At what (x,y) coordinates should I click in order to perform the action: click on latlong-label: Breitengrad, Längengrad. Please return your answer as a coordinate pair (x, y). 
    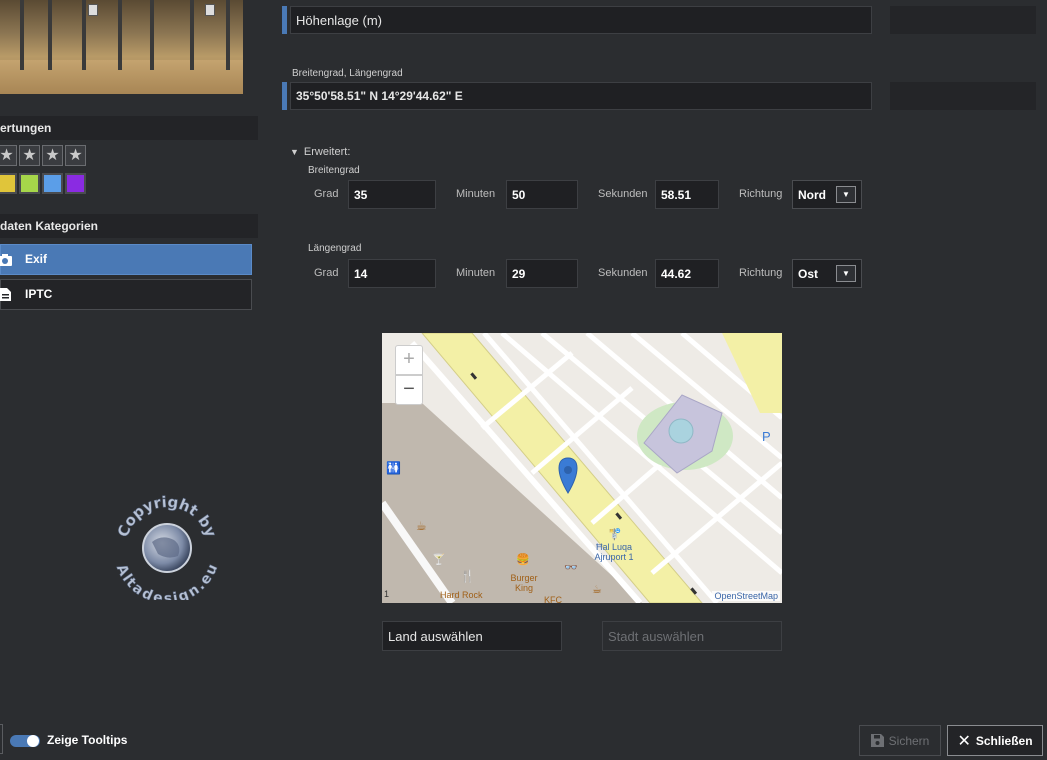
    Looking at the image, I should click on (347, 73).